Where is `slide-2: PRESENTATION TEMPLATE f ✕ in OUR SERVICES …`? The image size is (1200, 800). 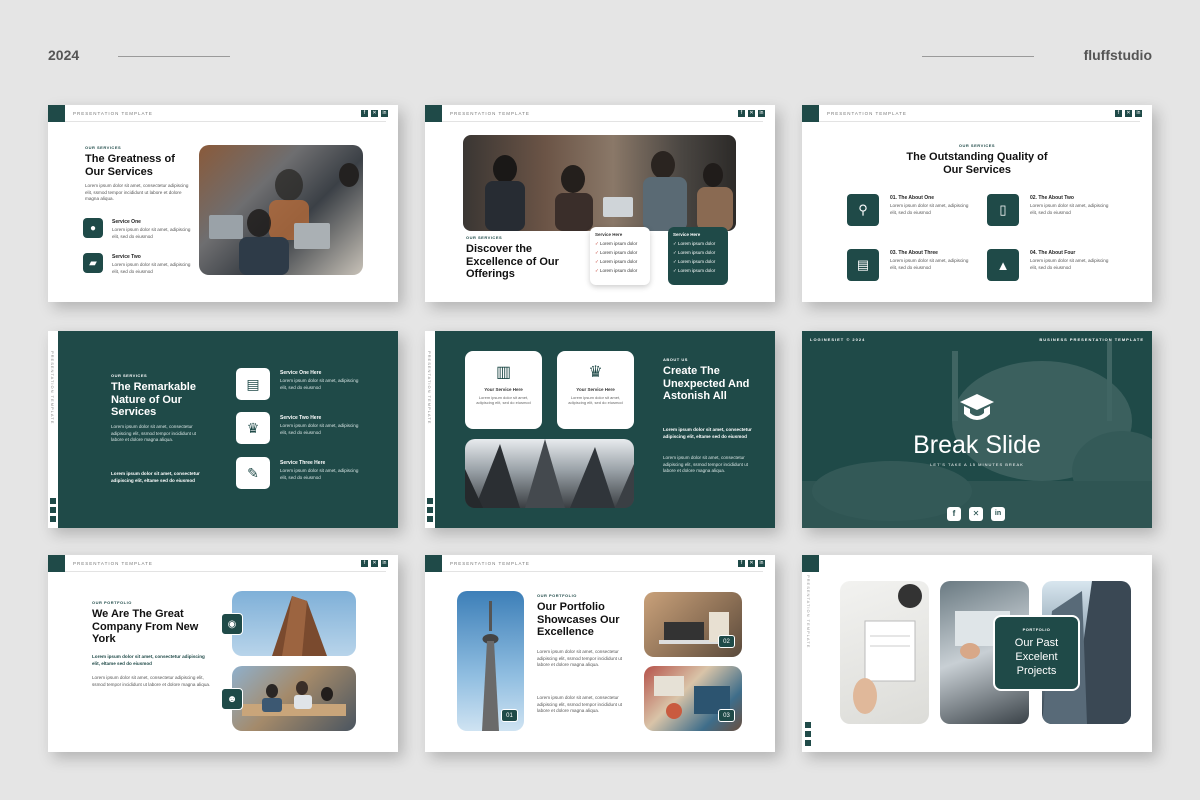
slide-2: PRESENTATION TEMPLATE f ✕ in OUR SERVICES … is located at coordinates (600, 203).